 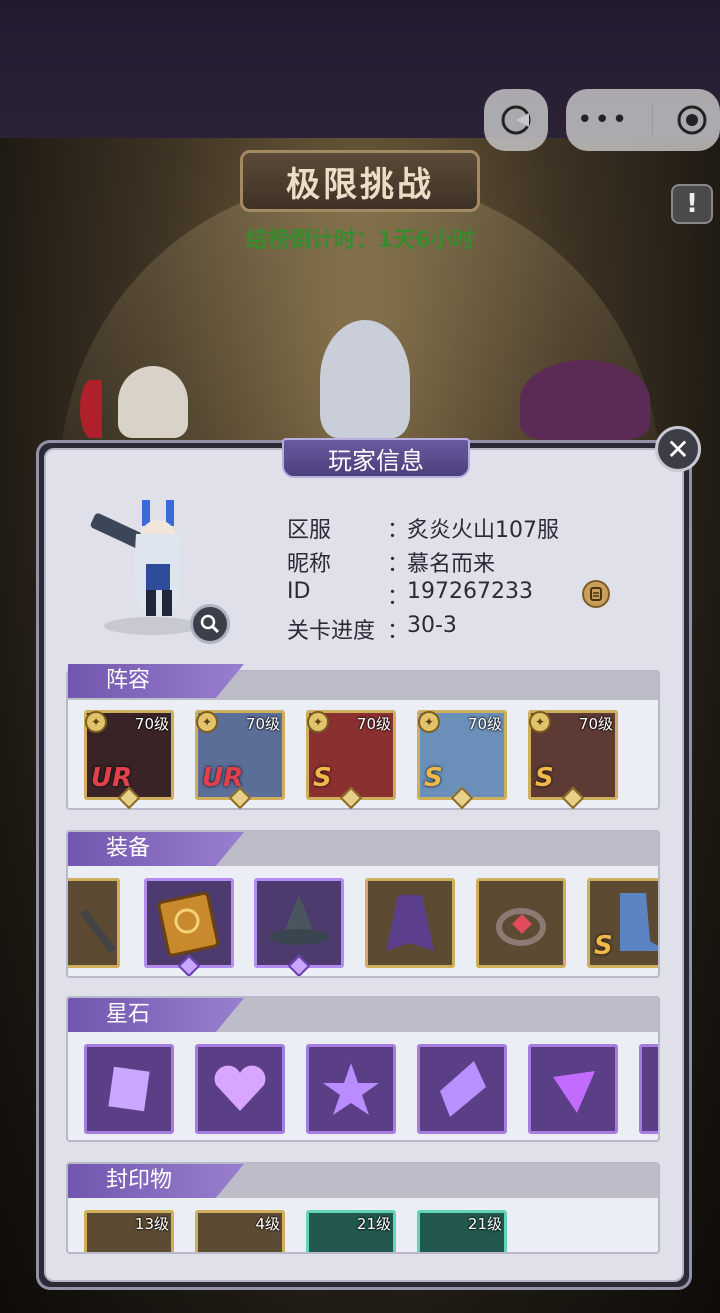 I want to click on copy-icon, so click(x=596, y=594).